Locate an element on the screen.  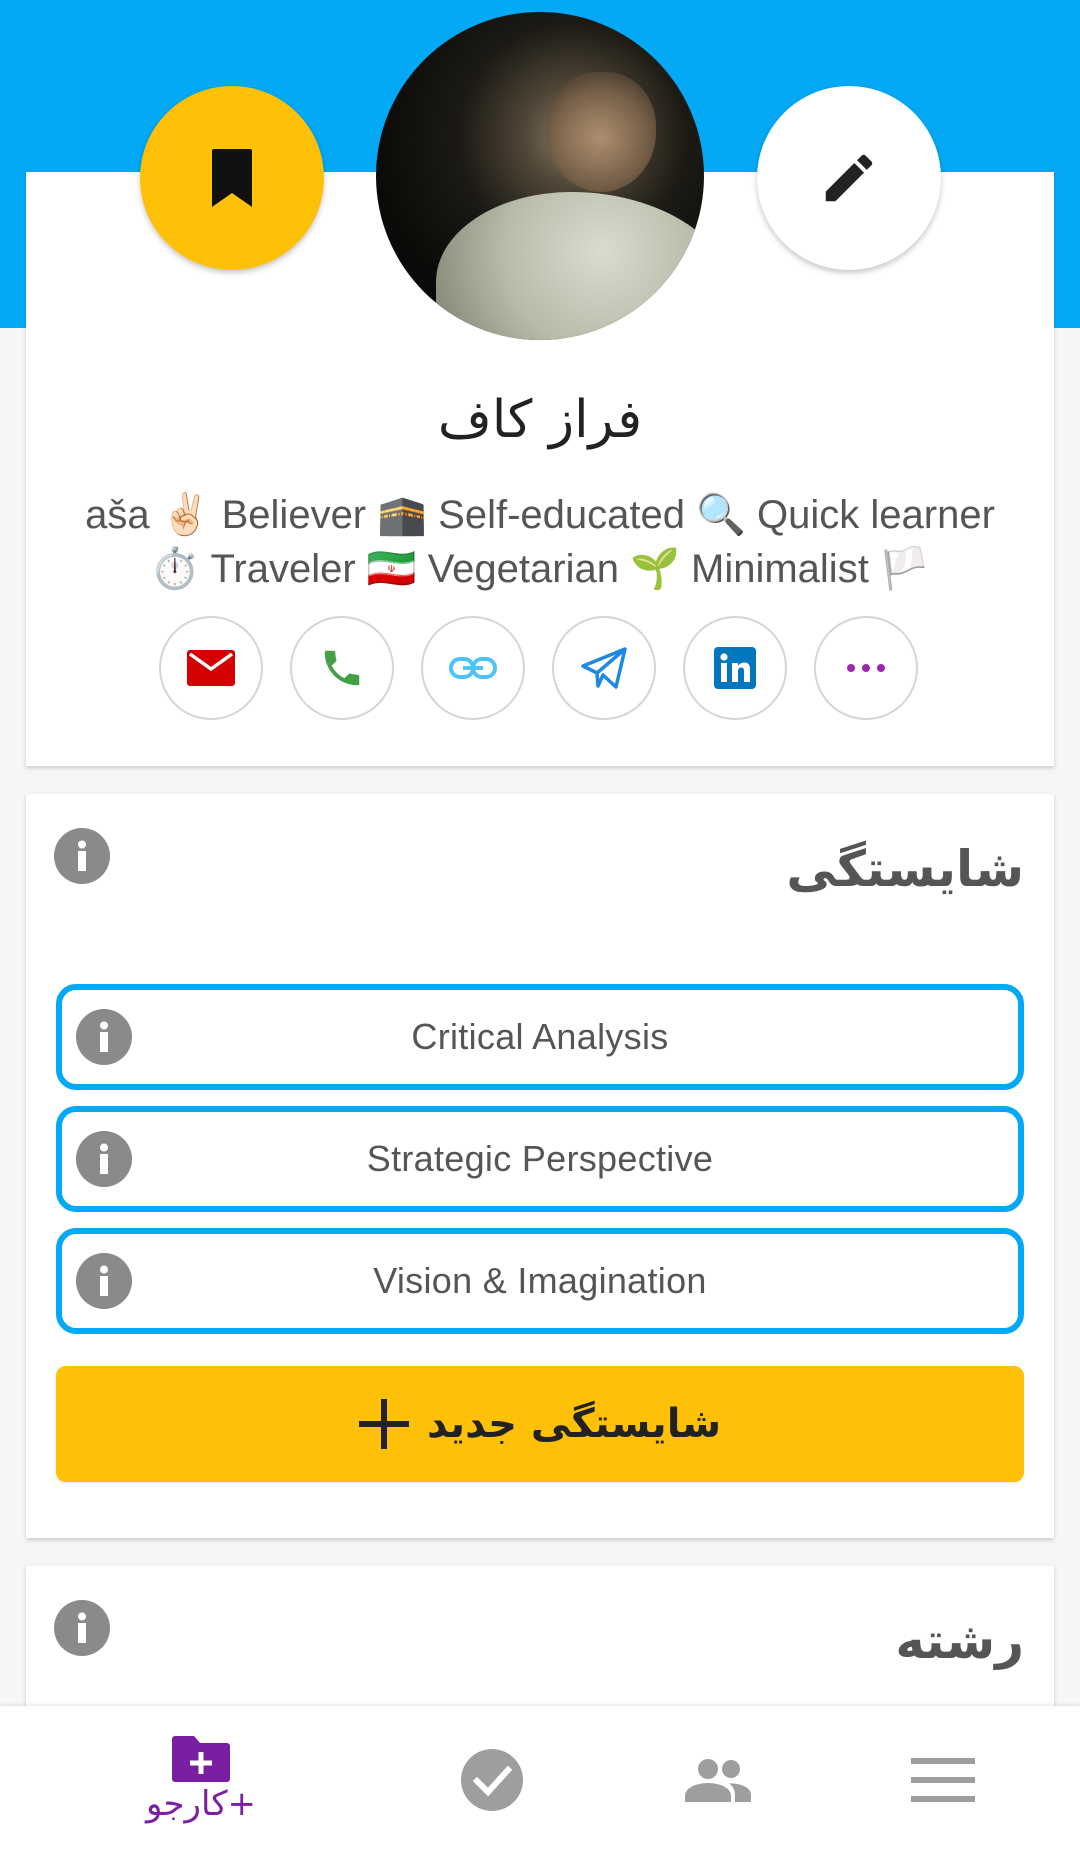
add-competency-label: شایستگی جدید is located at coordinates (574, 1424).